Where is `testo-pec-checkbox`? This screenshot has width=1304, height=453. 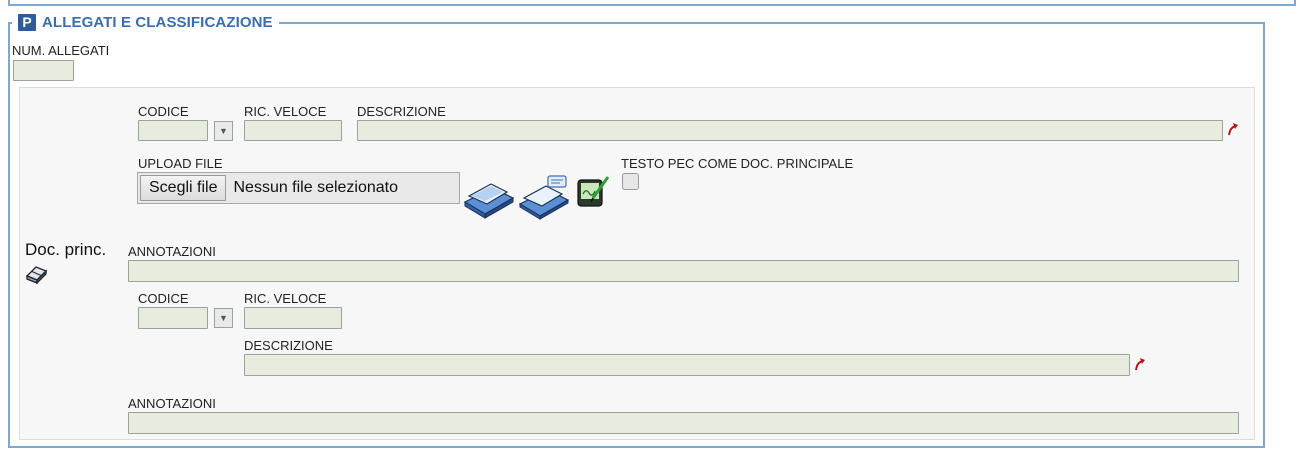
testo-pec-checkbox is located at coordinates (630, 181).